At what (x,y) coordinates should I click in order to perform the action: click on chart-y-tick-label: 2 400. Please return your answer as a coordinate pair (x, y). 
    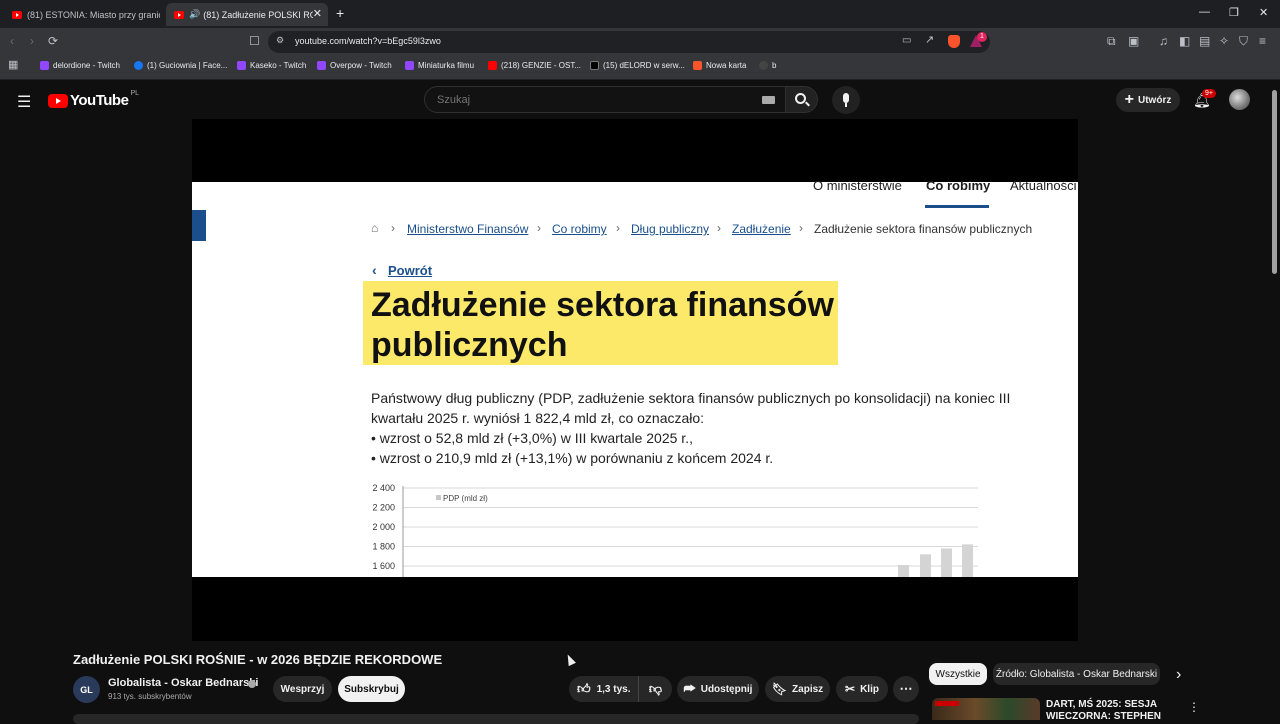
    Looking at the image, I should click on (383, 488).